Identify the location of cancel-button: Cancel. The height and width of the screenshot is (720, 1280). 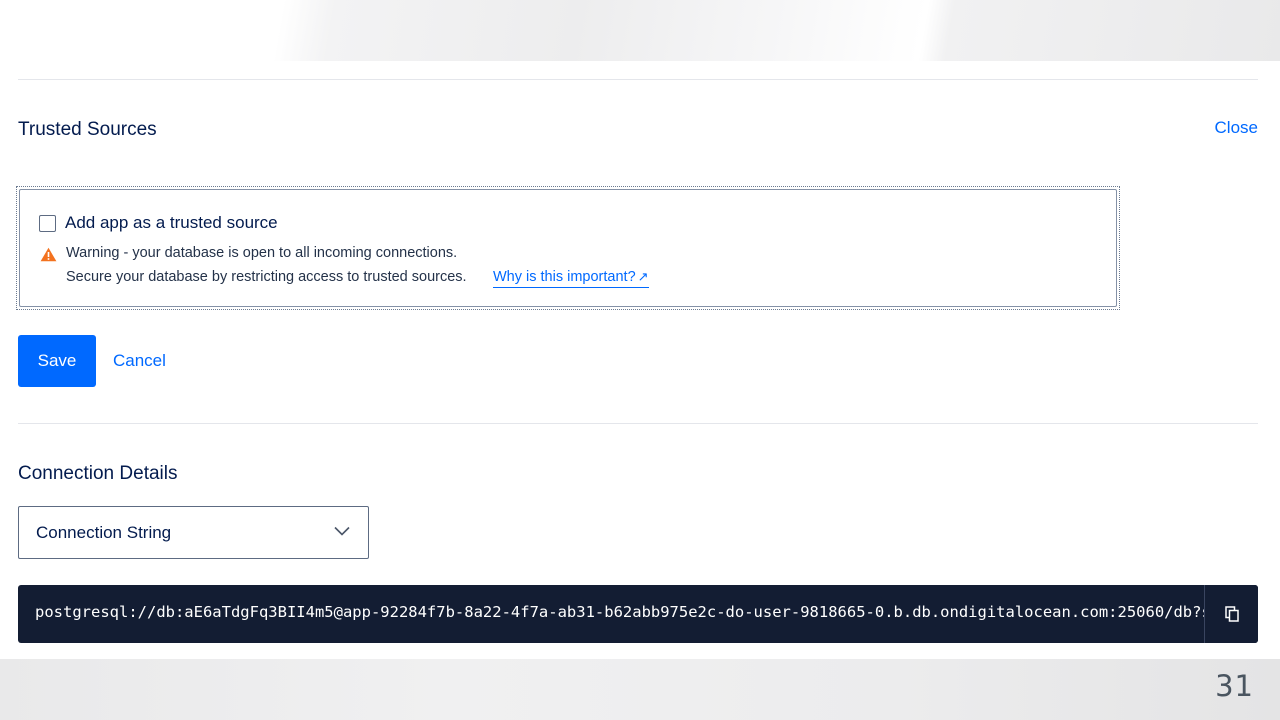
(139, 361).